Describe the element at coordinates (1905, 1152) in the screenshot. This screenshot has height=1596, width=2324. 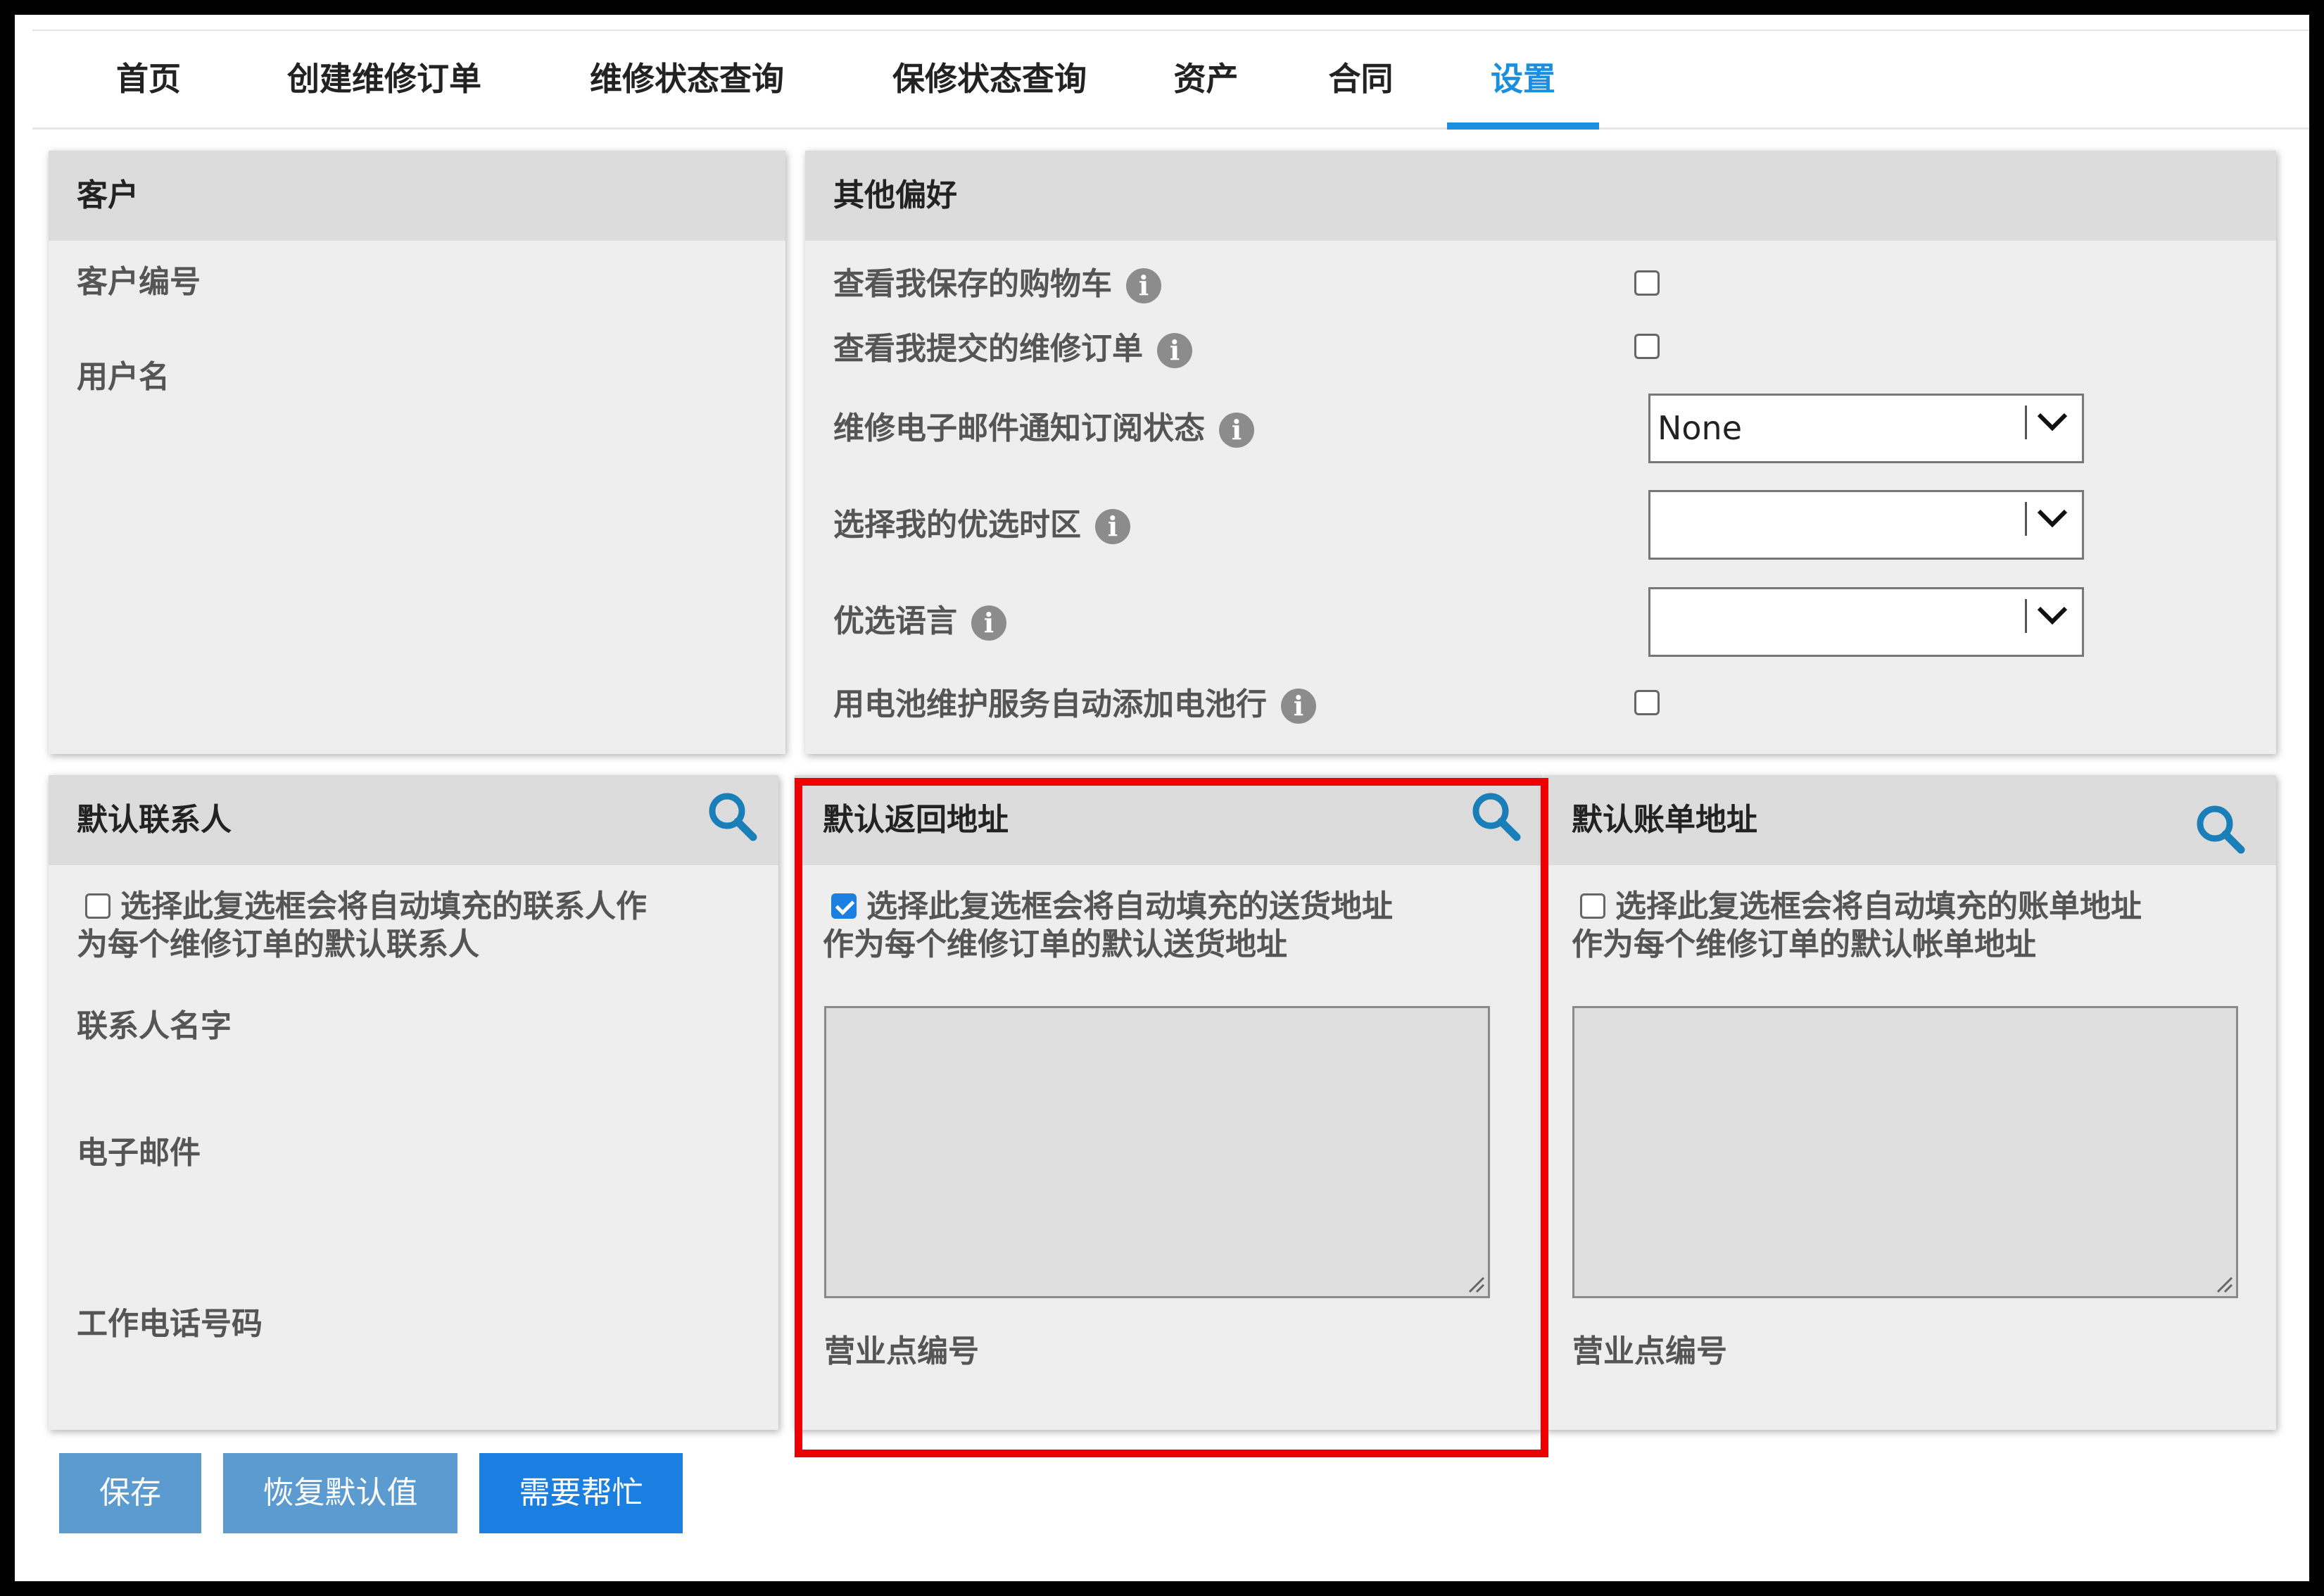
I see `billing-address-textarea` at that location.